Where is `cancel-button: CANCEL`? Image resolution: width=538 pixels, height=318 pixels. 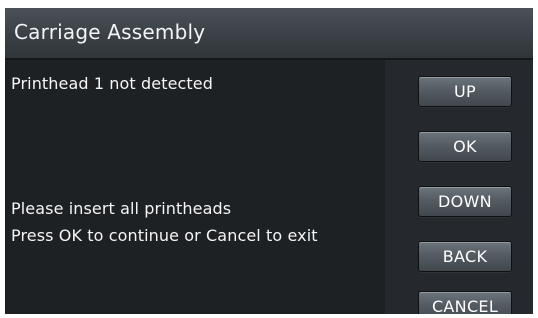 cancel-button: CANCEL is located at coordinates (465, 302).